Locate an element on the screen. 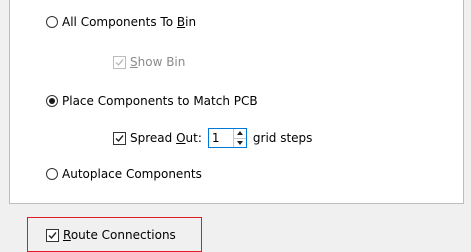 The image size is (471, 252). autoplace-components-option: Autoplace Components is located at coordinates (124, 174).